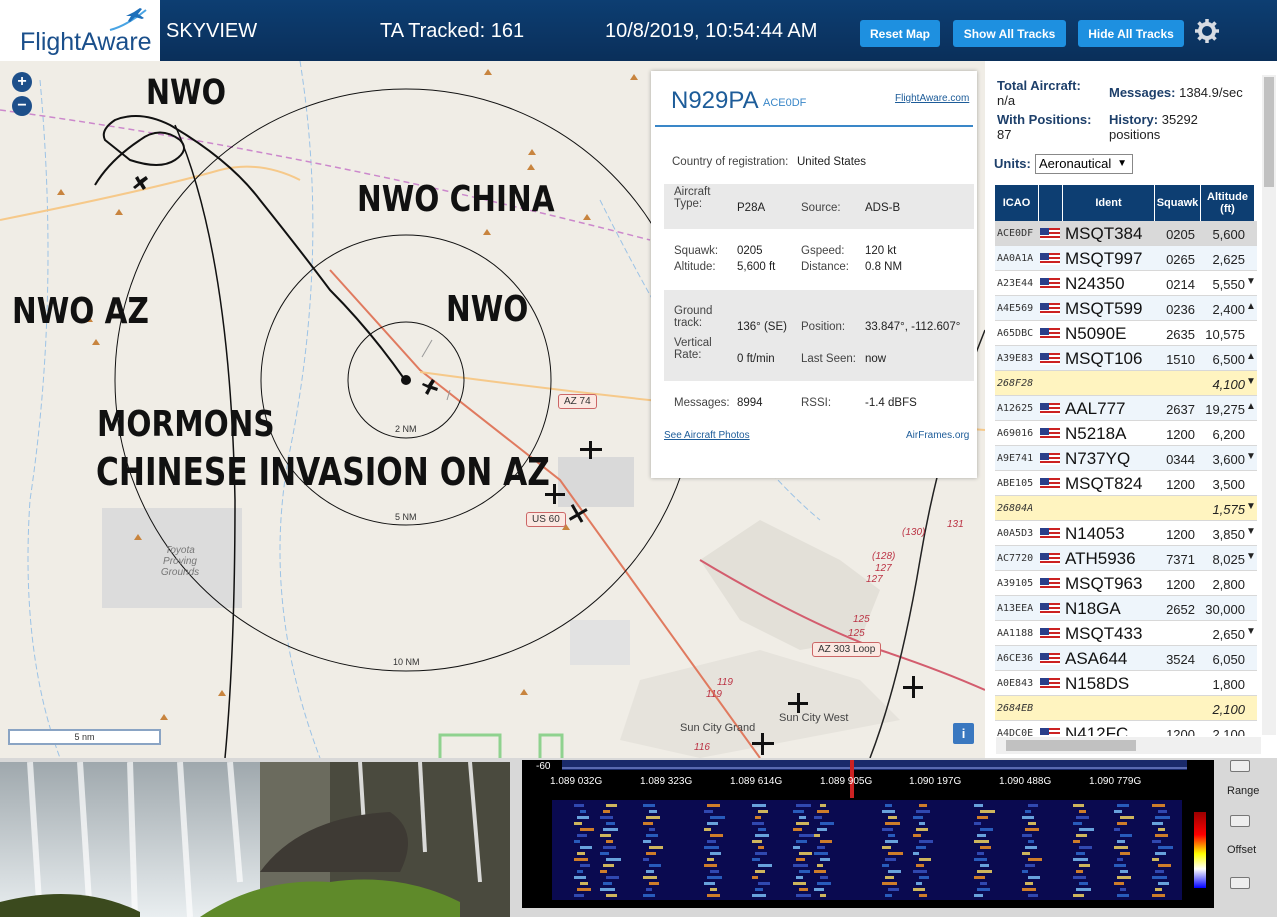 The image size is (1277, 917). Describe the element at coordinates (255, 839) in the screenshot. I see `waterfall-photo` at that location.